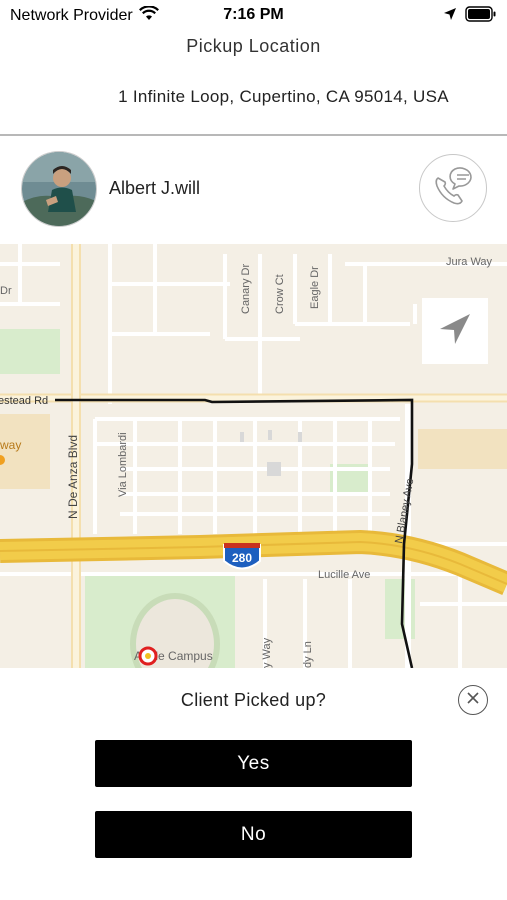 The width and height of the screenshot is (507, 900). I want to click on commercial-area, so click(462, 449).